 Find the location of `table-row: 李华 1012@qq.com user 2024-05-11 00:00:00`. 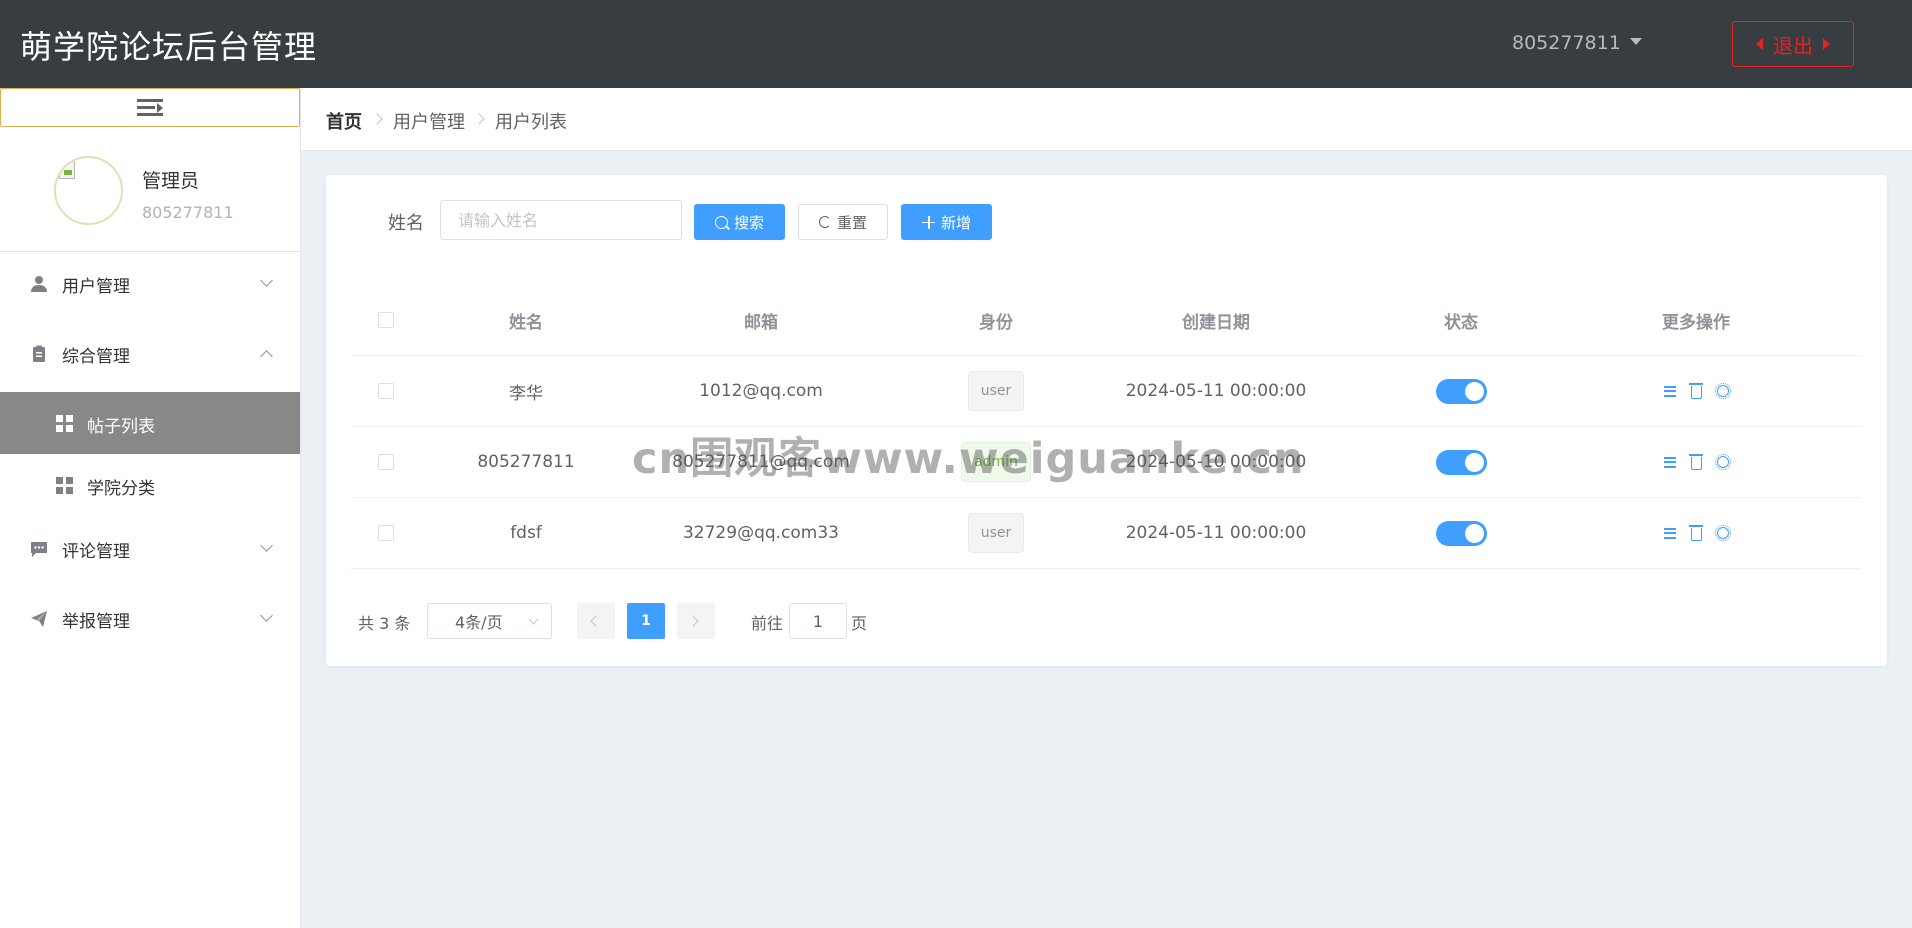

table-row: 李华 1012@qq.com user 2024-05-11 00:00:00 is located at coordinates (1106, 391).